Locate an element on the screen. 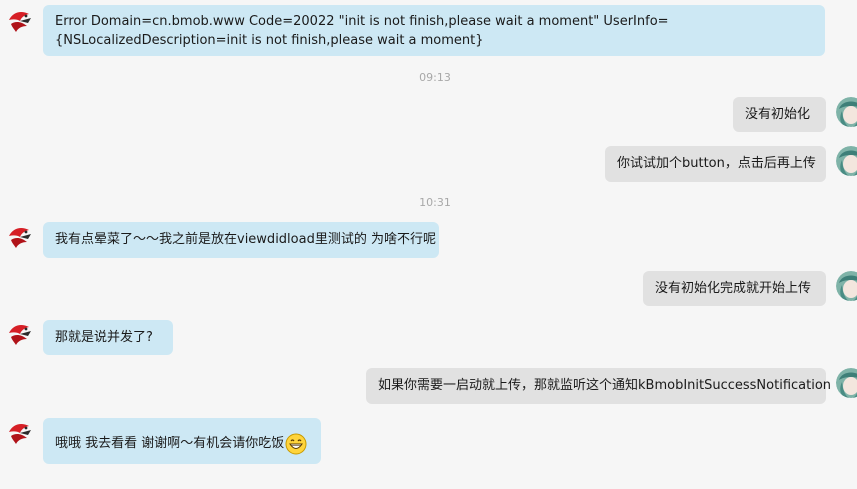 The height and width of the screenshot is (489, 857). message-bubble: 我有点晕菜了～～我之前是放在viewdidload里测试的 为啥不行呢 is located at coordinates (241, 240).